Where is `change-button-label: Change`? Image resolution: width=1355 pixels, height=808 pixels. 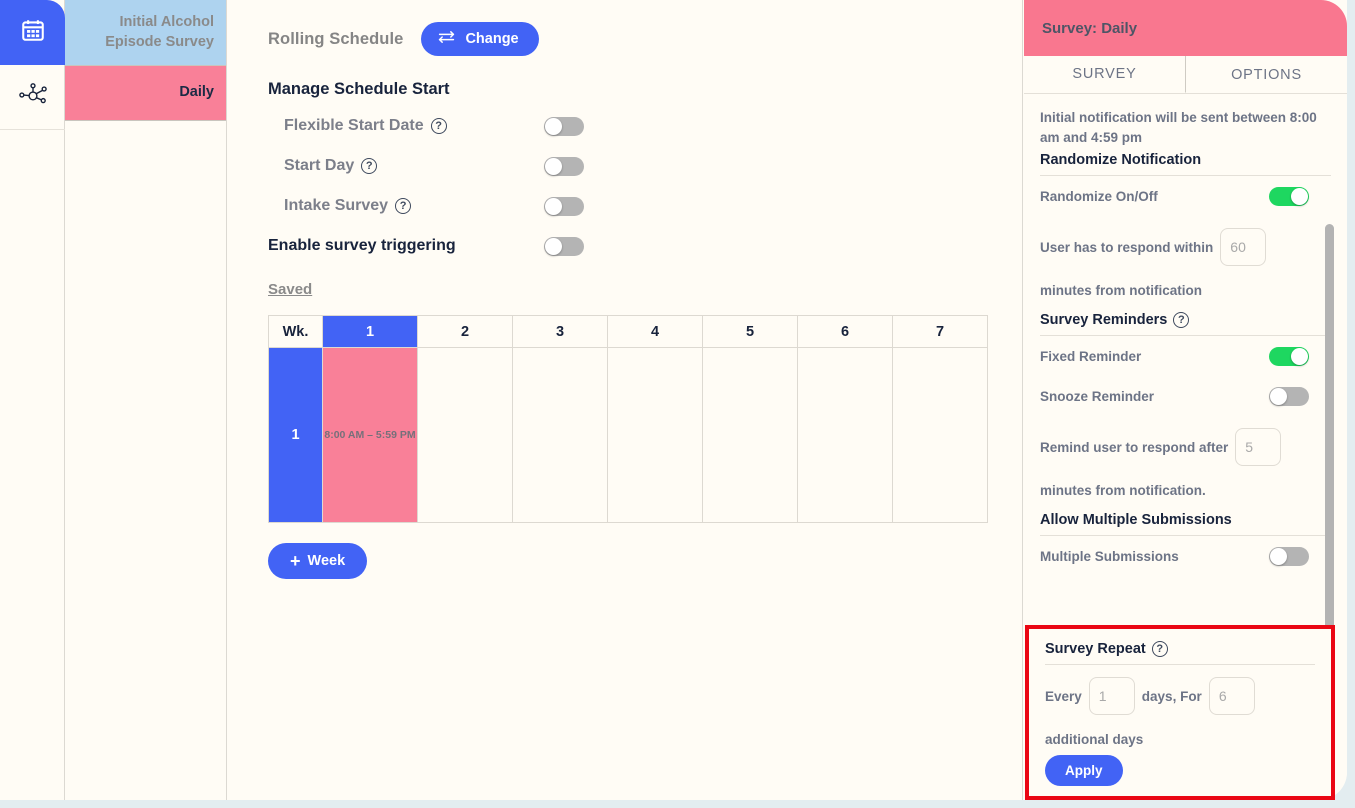
change-button-label: Change is located at coordinates (492, 39).